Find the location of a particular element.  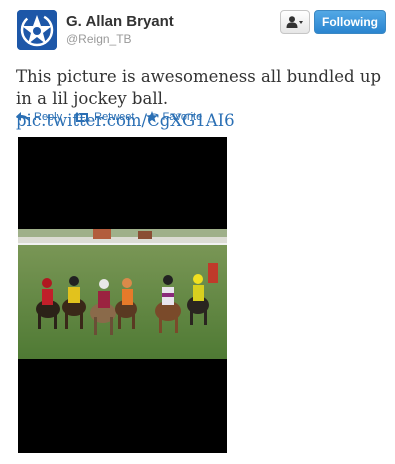

avatar is located at coordinates (37, 30).